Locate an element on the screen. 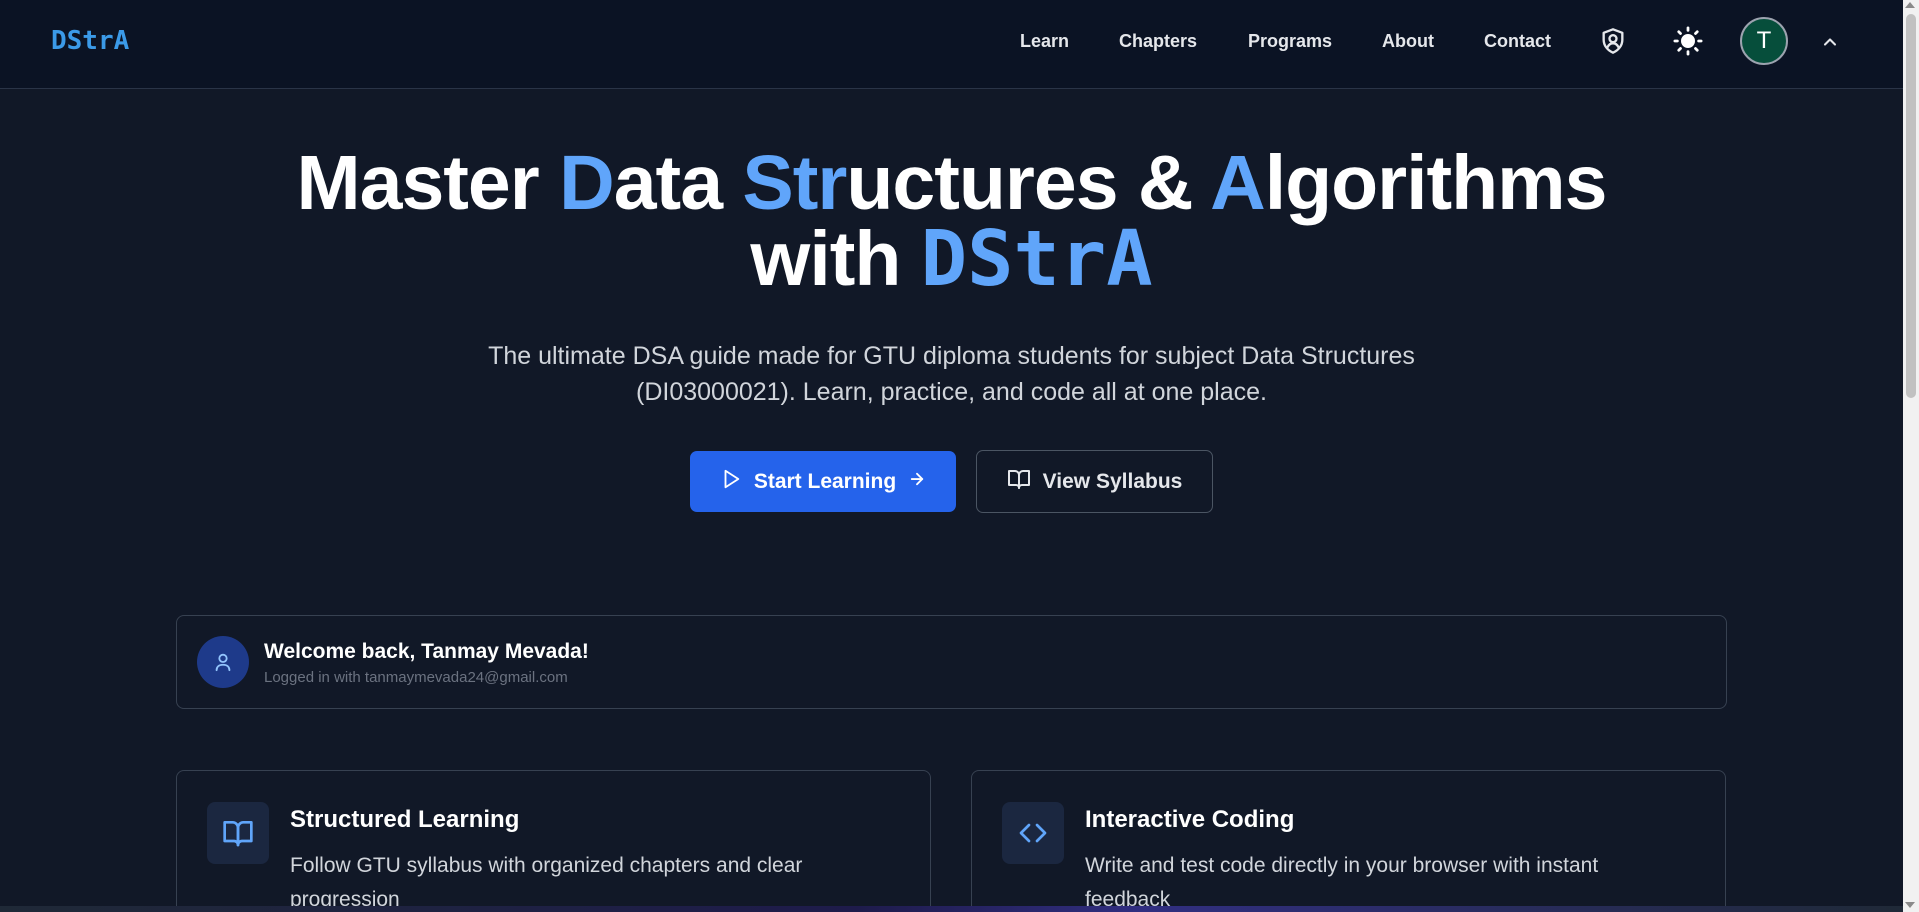 The height and width of the screenshot is (912, 1919). hero-title-highlight: A is located at coordinates (1238, 183).